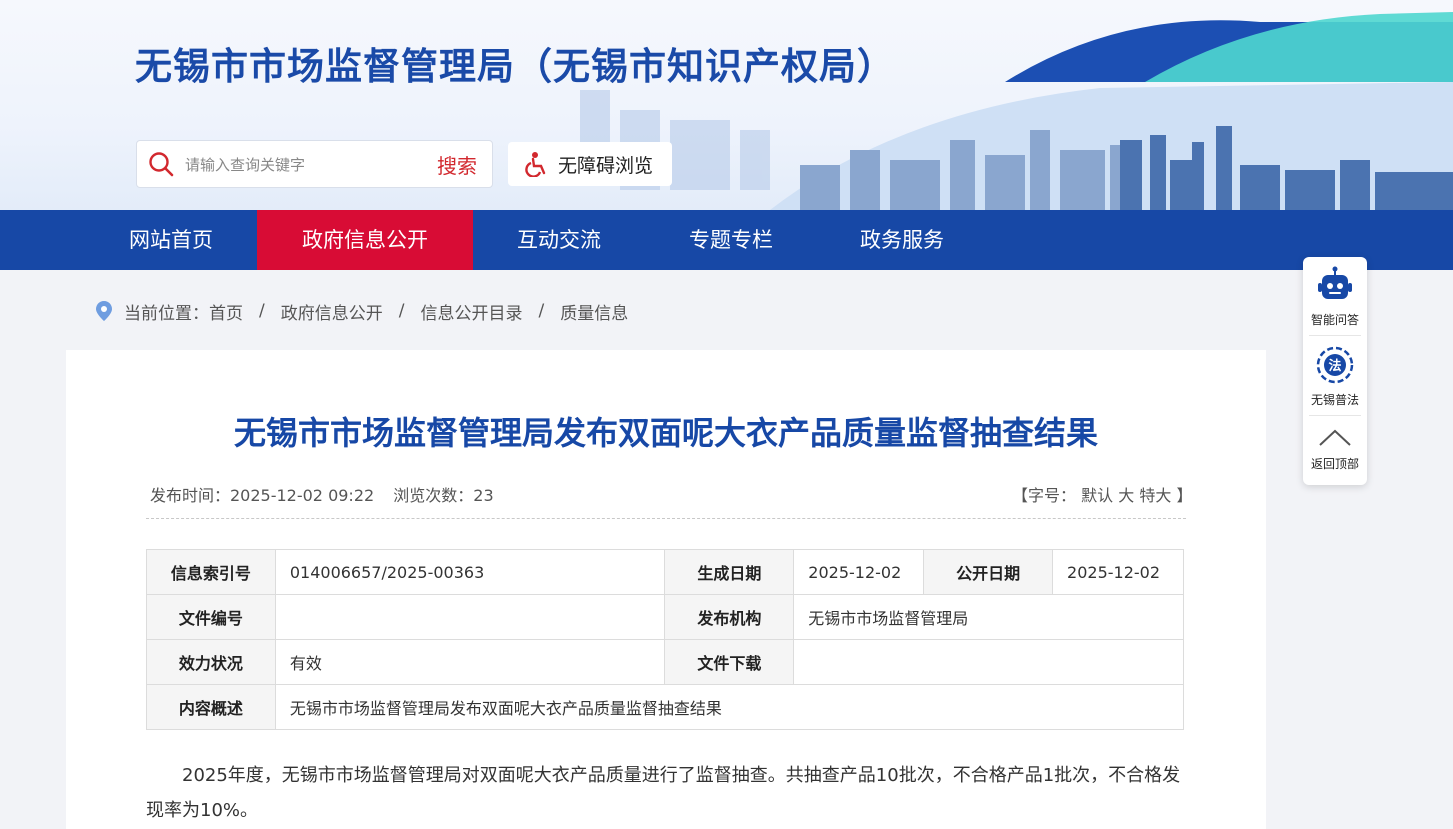 The image size is (1453, 829). I want to click on breadcrumb-gov-info: 政府信息公开, so click(332, 311).